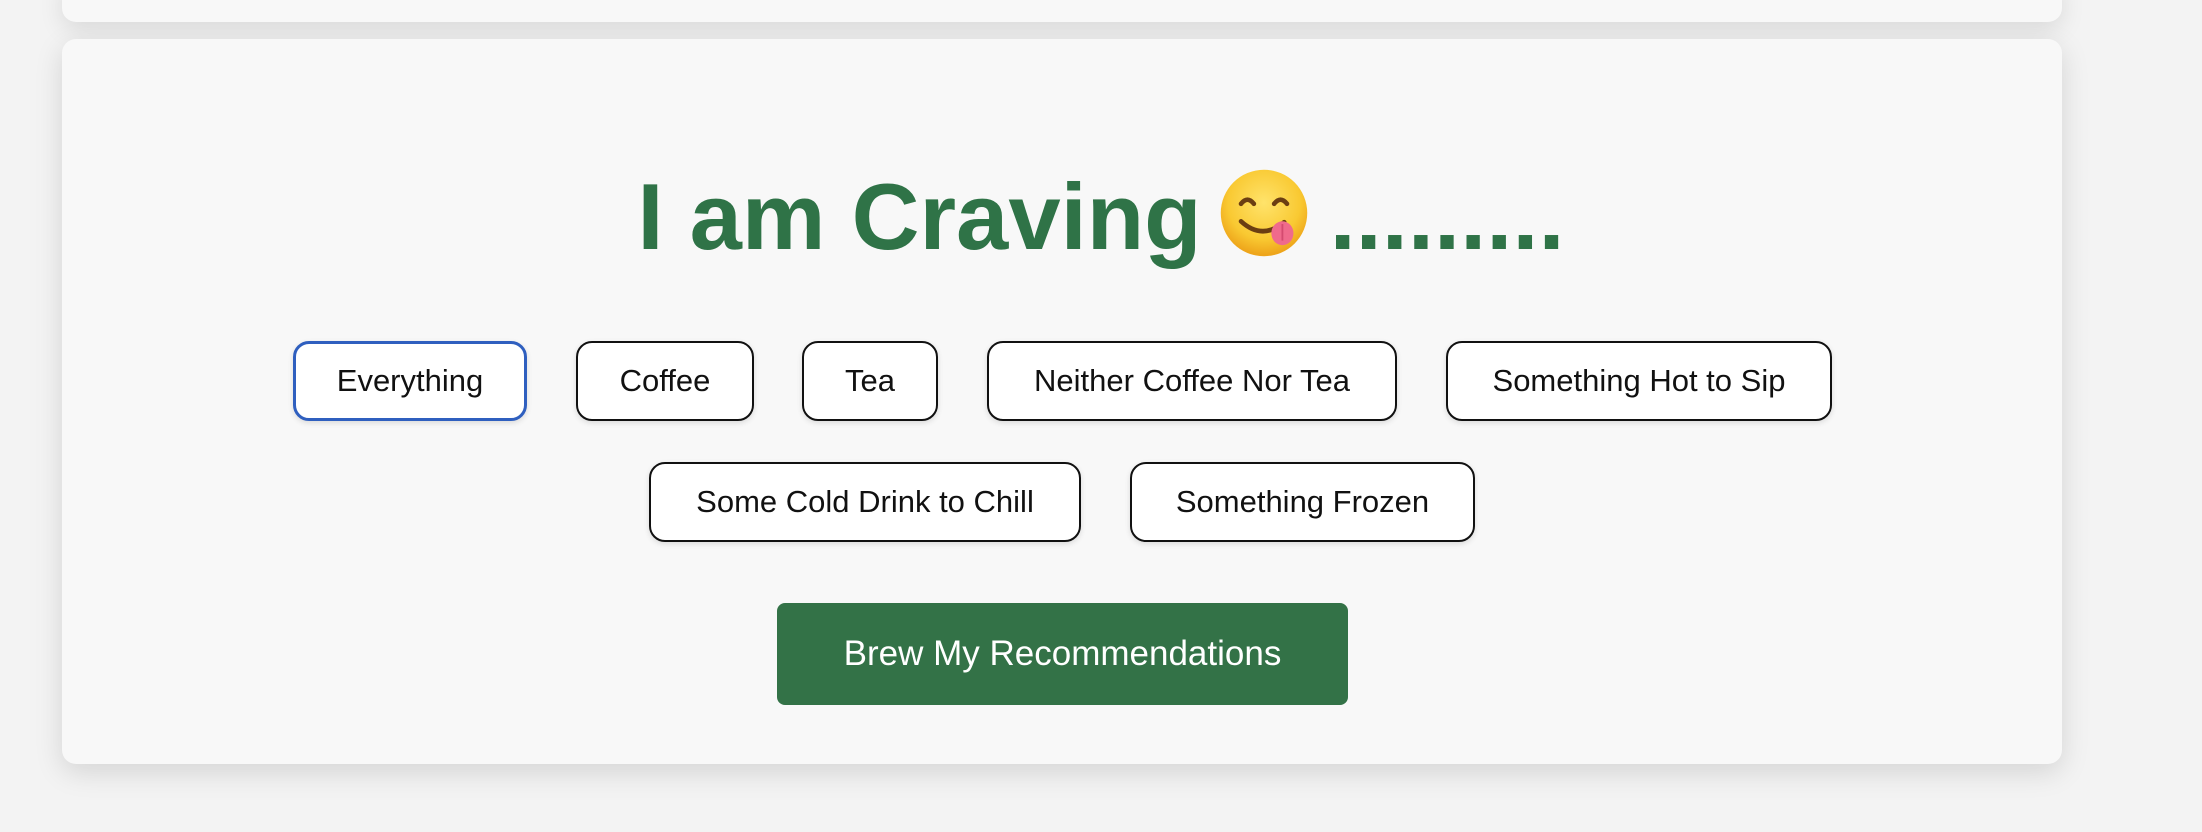 This screenshot has width=2202, height=832. What do you see at coordinates (1062, 11) in the screenshot?
I see `previous-card` at bounding box center [1062, 11].